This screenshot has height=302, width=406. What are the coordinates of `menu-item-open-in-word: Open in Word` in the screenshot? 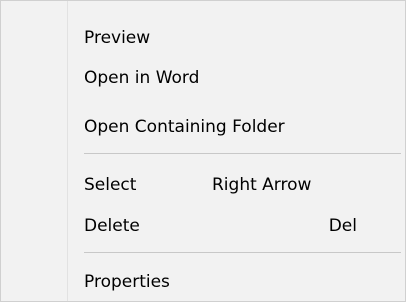 It's located at (236, 78).